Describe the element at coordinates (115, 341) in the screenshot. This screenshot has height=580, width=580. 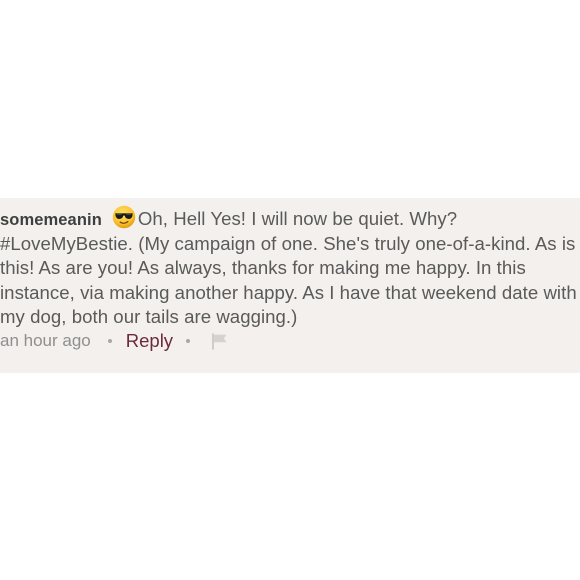
I see `comment-meta: an hour ago Reply` at that location.